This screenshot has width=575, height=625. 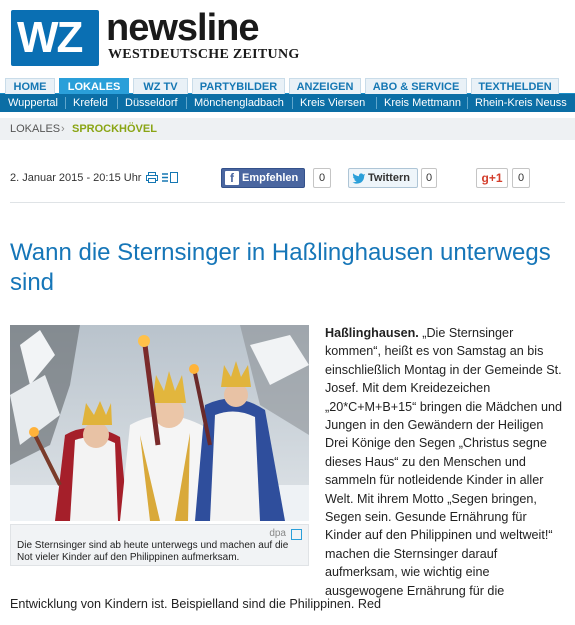 I want to click on subnav-item-rhein-kreis-neuss: Rhein-Kreis Neuss, so click(x=521, y=103).